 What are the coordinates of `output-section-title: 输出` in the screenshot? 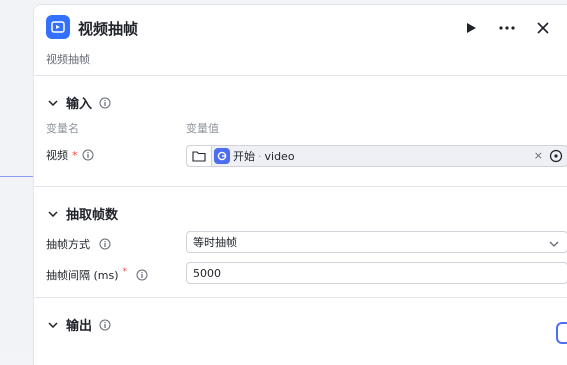 It's located at (79, 326).